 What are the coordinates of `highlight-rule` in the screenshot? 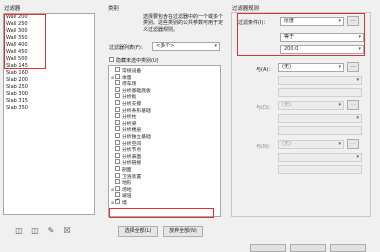 It's located at (301, 34).